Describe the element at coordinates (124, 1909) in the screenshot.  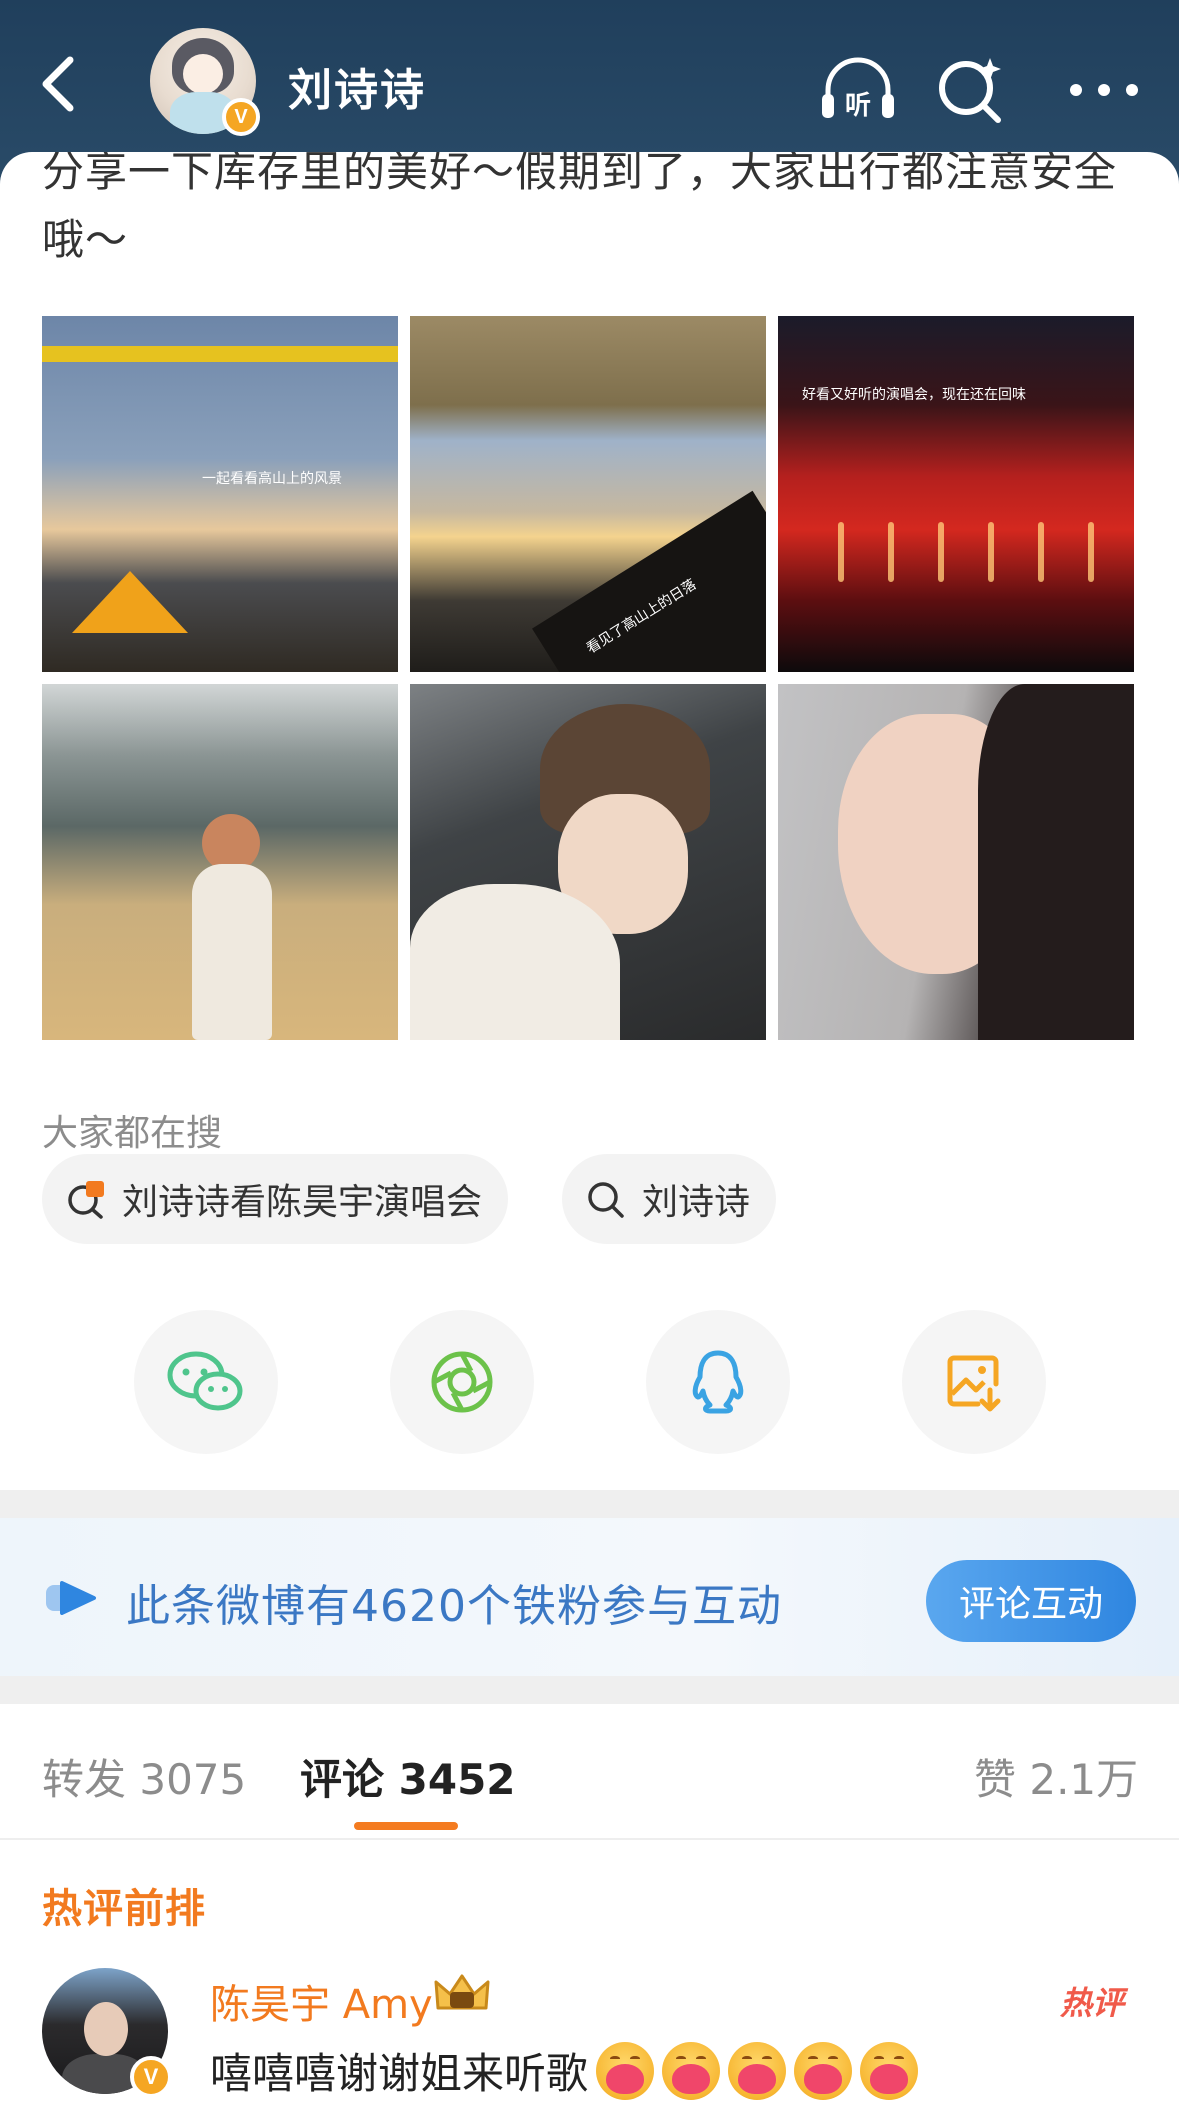
I see `hot-comments-title: 热评前排` at that location.